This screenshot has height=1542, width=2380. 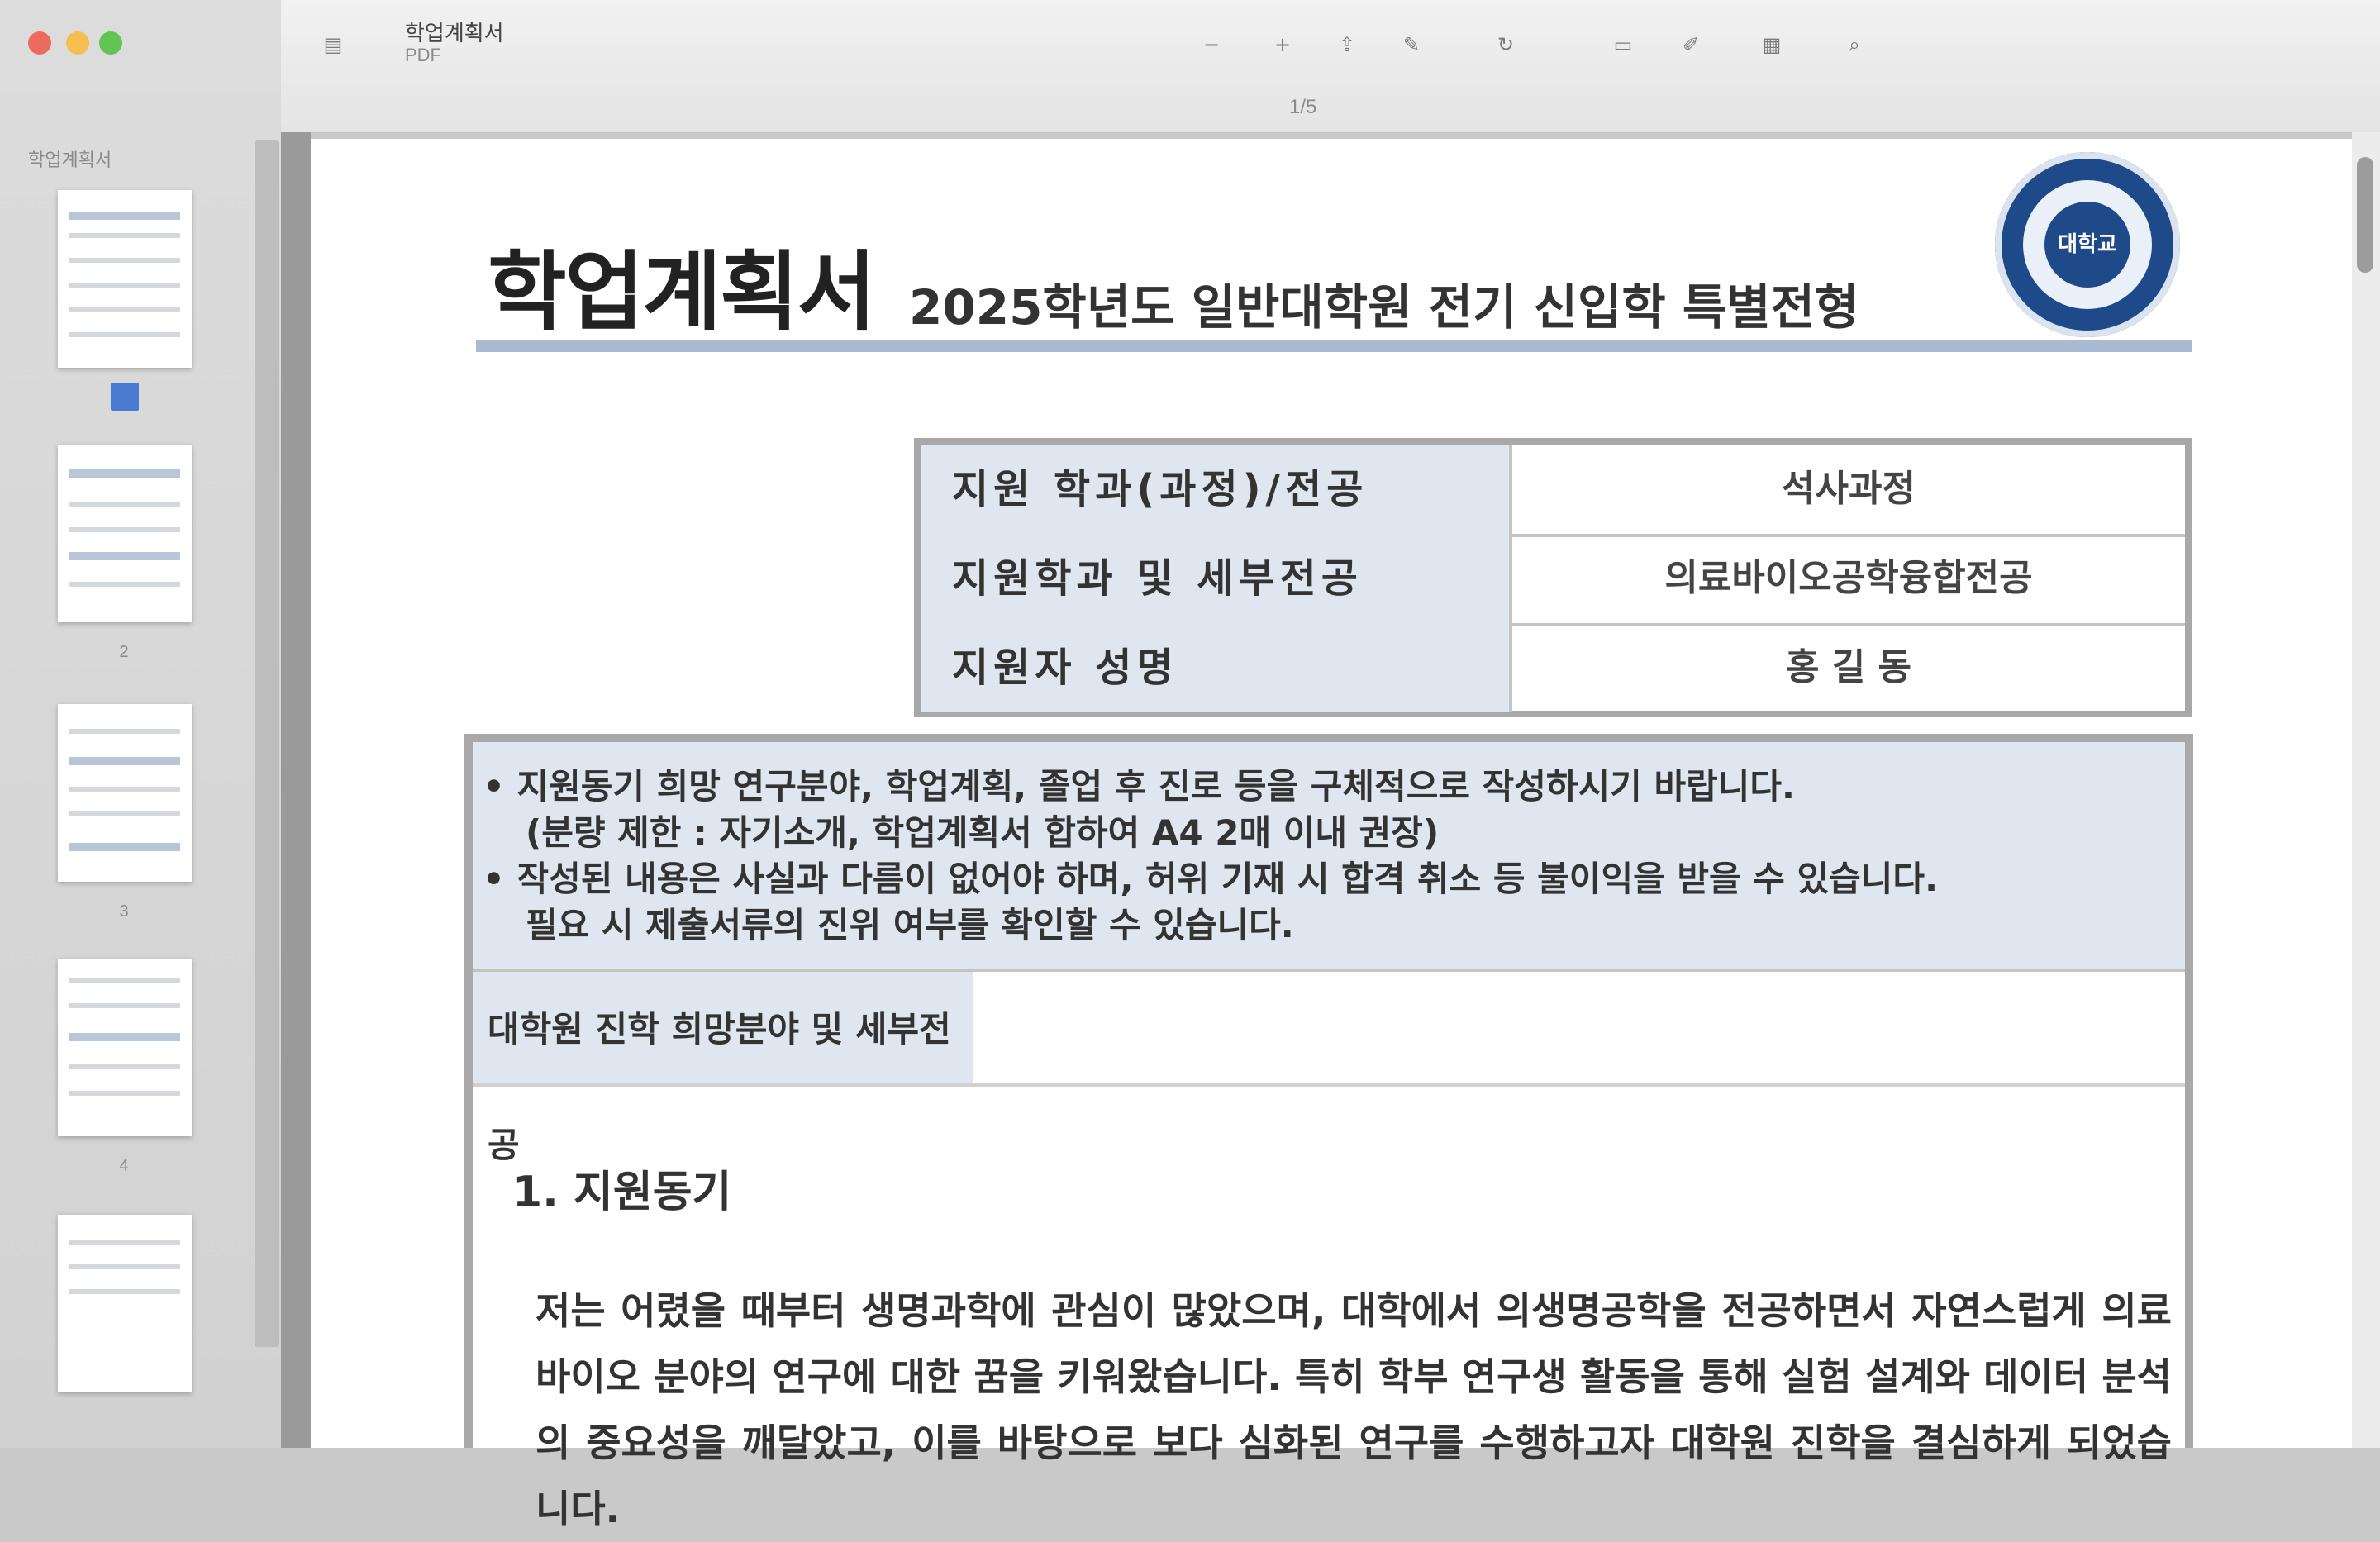 I want to click on document-scrollbar-thumb, so click(x=2365, y=215).